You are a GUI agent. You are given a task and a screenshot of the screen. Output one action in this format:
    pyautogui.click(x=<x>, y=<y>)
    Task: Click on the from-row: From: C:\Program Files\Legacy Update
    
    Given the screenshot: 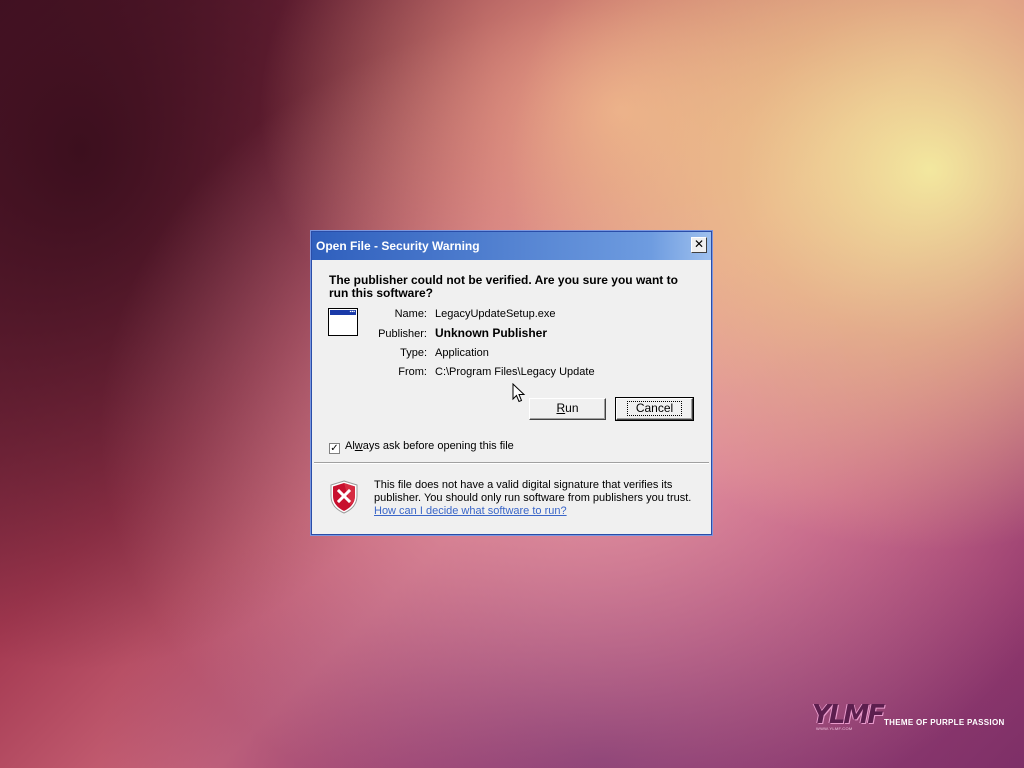 What is the action you would take?
    pyautogui.click(x=468, y=372)
    